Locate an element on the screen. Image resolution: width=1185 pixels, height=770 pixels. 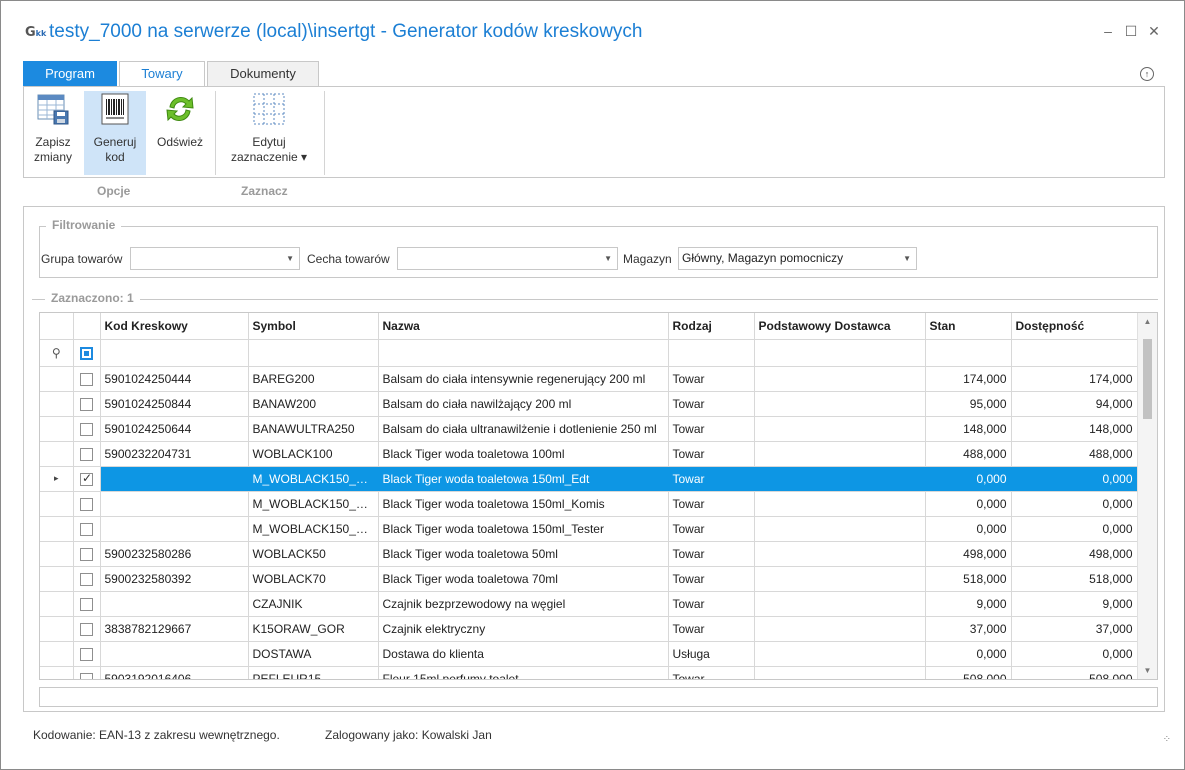
warehouse-select: Główny, Magazyn pomocniczy ▼ is located at coordinates (797, 258).